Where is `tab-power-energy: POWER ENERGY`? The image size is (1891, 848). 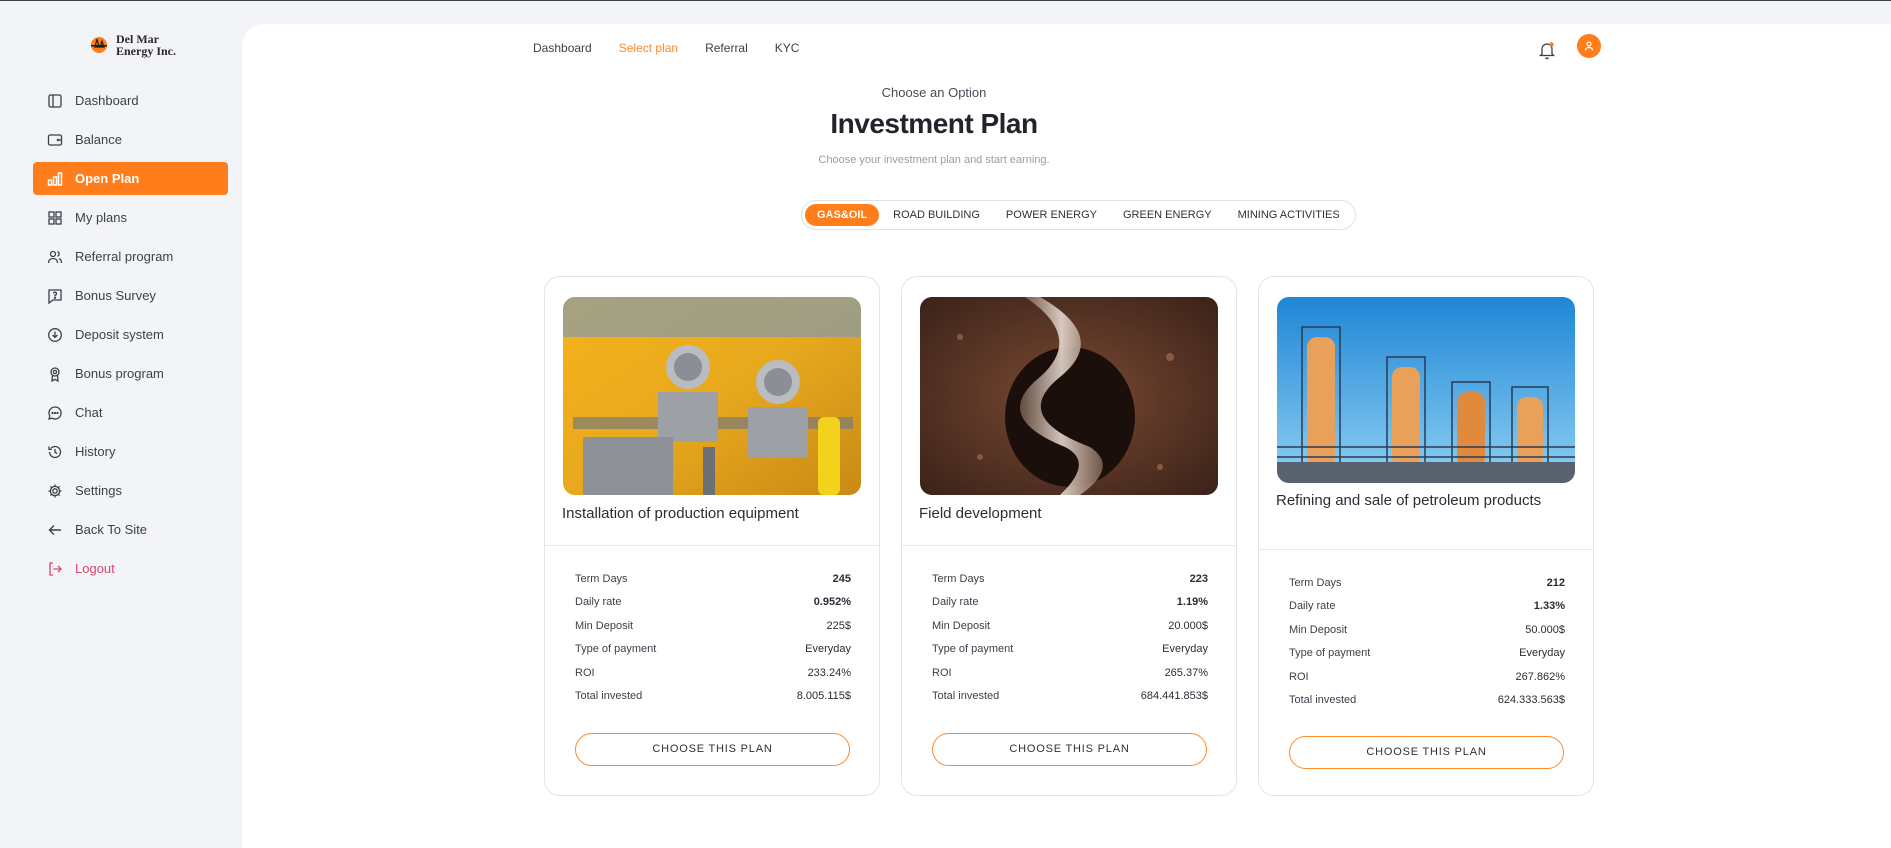 tab-power-energy: POWER ENERGY is located at coordinates (1051, 215).